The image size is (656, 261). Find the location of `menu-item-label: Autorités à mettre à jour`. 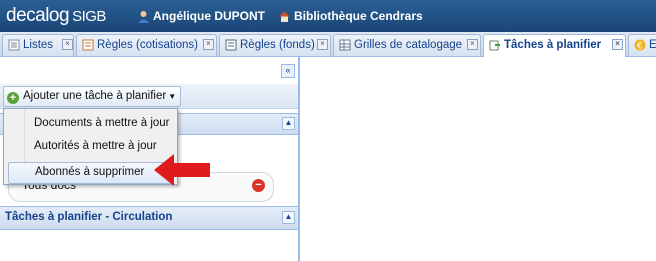

menu-item-label: Autorités à mettre à jour is located at coordinates (95, 146).